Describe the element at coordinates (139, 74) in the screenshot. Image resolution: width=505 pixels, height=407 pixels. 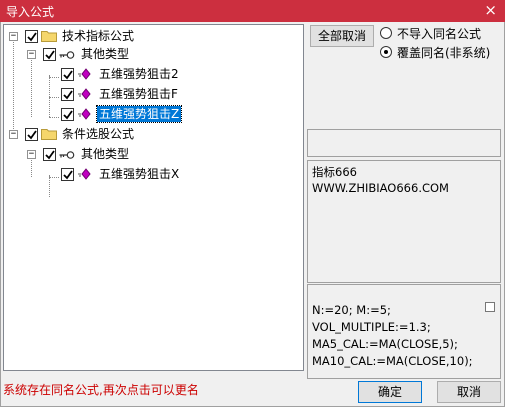
I see `tree-node-label: 五维强势狙击2` at that location.